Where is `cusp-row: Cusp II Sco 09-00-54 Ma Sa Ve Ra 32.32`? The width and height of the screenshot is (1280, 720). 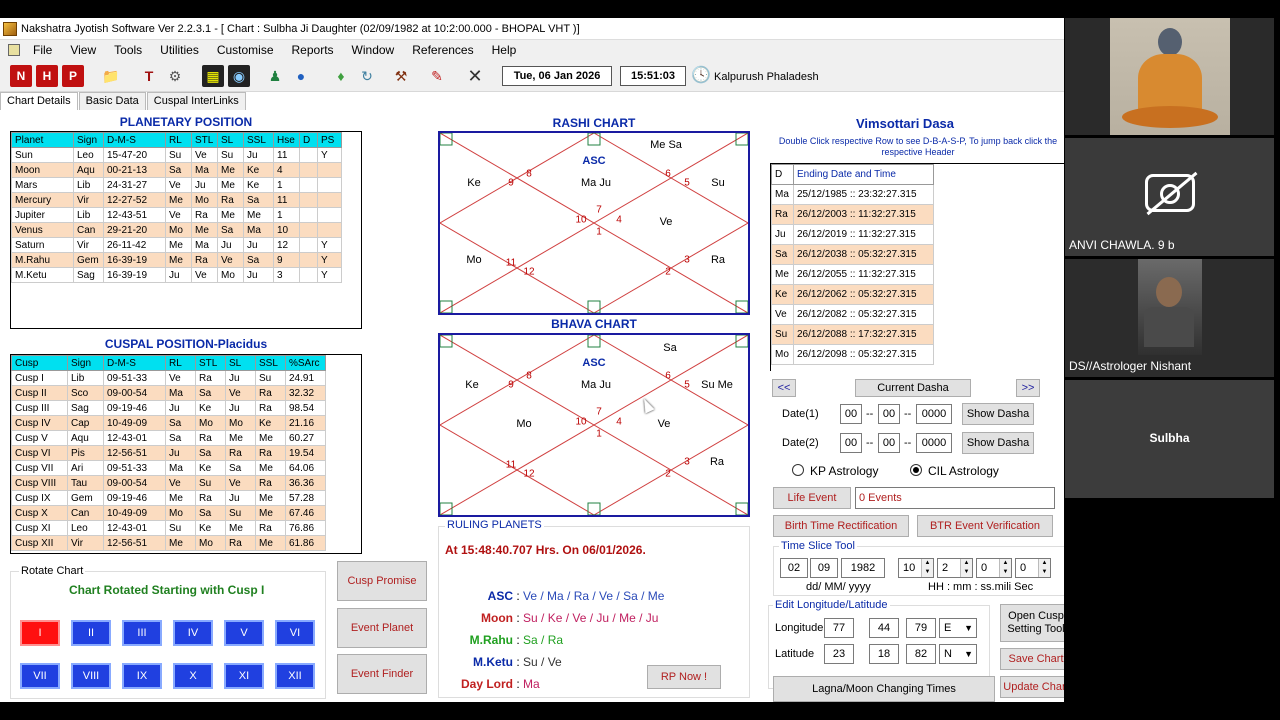 cusp-row: Cusp II Sco 09-00-54 Ma Sa Ve Ra 32.32 is located at coordinates (168, 393).